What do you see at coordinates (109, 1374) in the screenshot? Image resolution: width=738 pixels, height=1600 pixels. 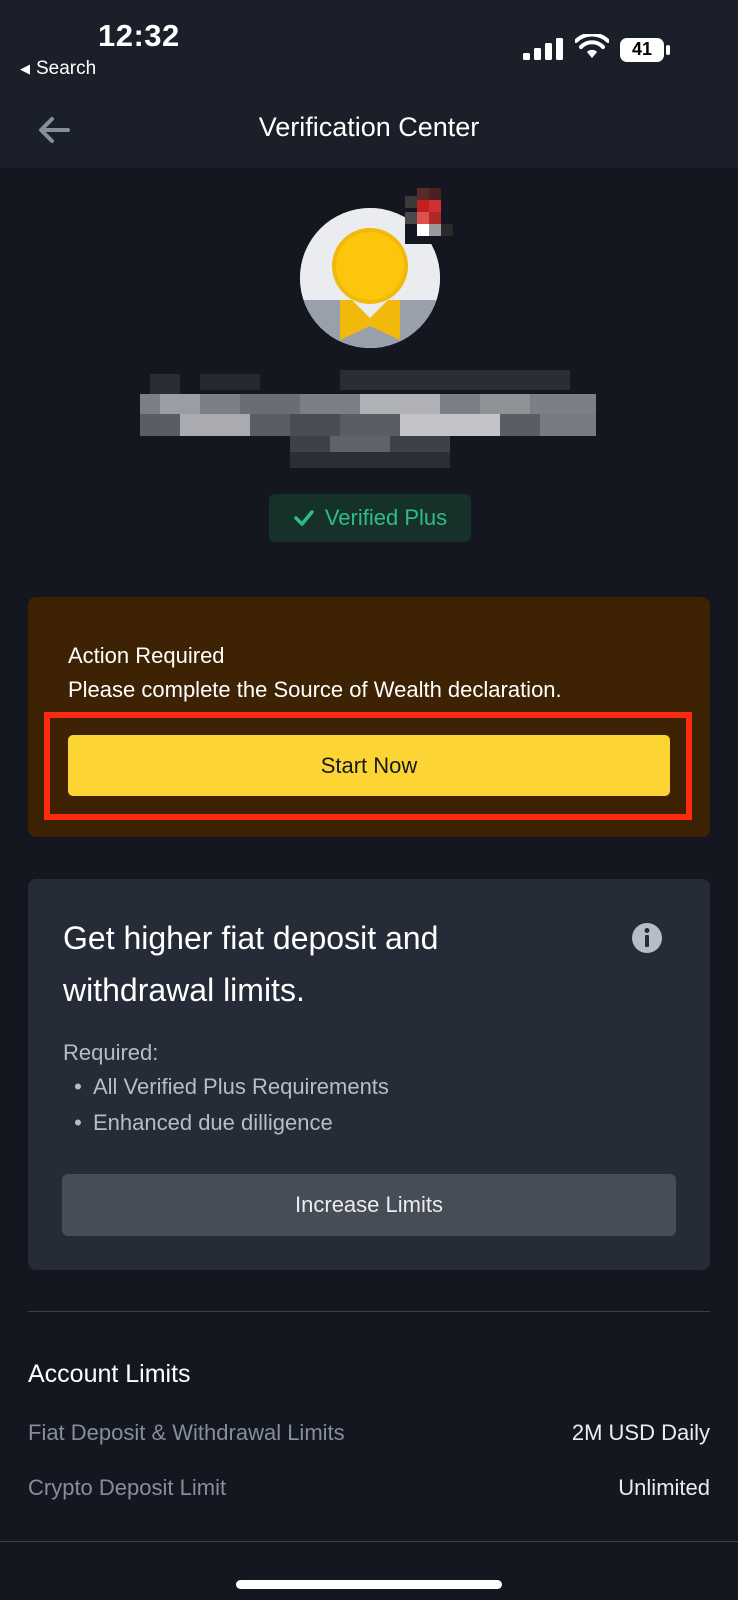 I see `account-limits-title: Account Limits` at bounding box center [109, 1374].